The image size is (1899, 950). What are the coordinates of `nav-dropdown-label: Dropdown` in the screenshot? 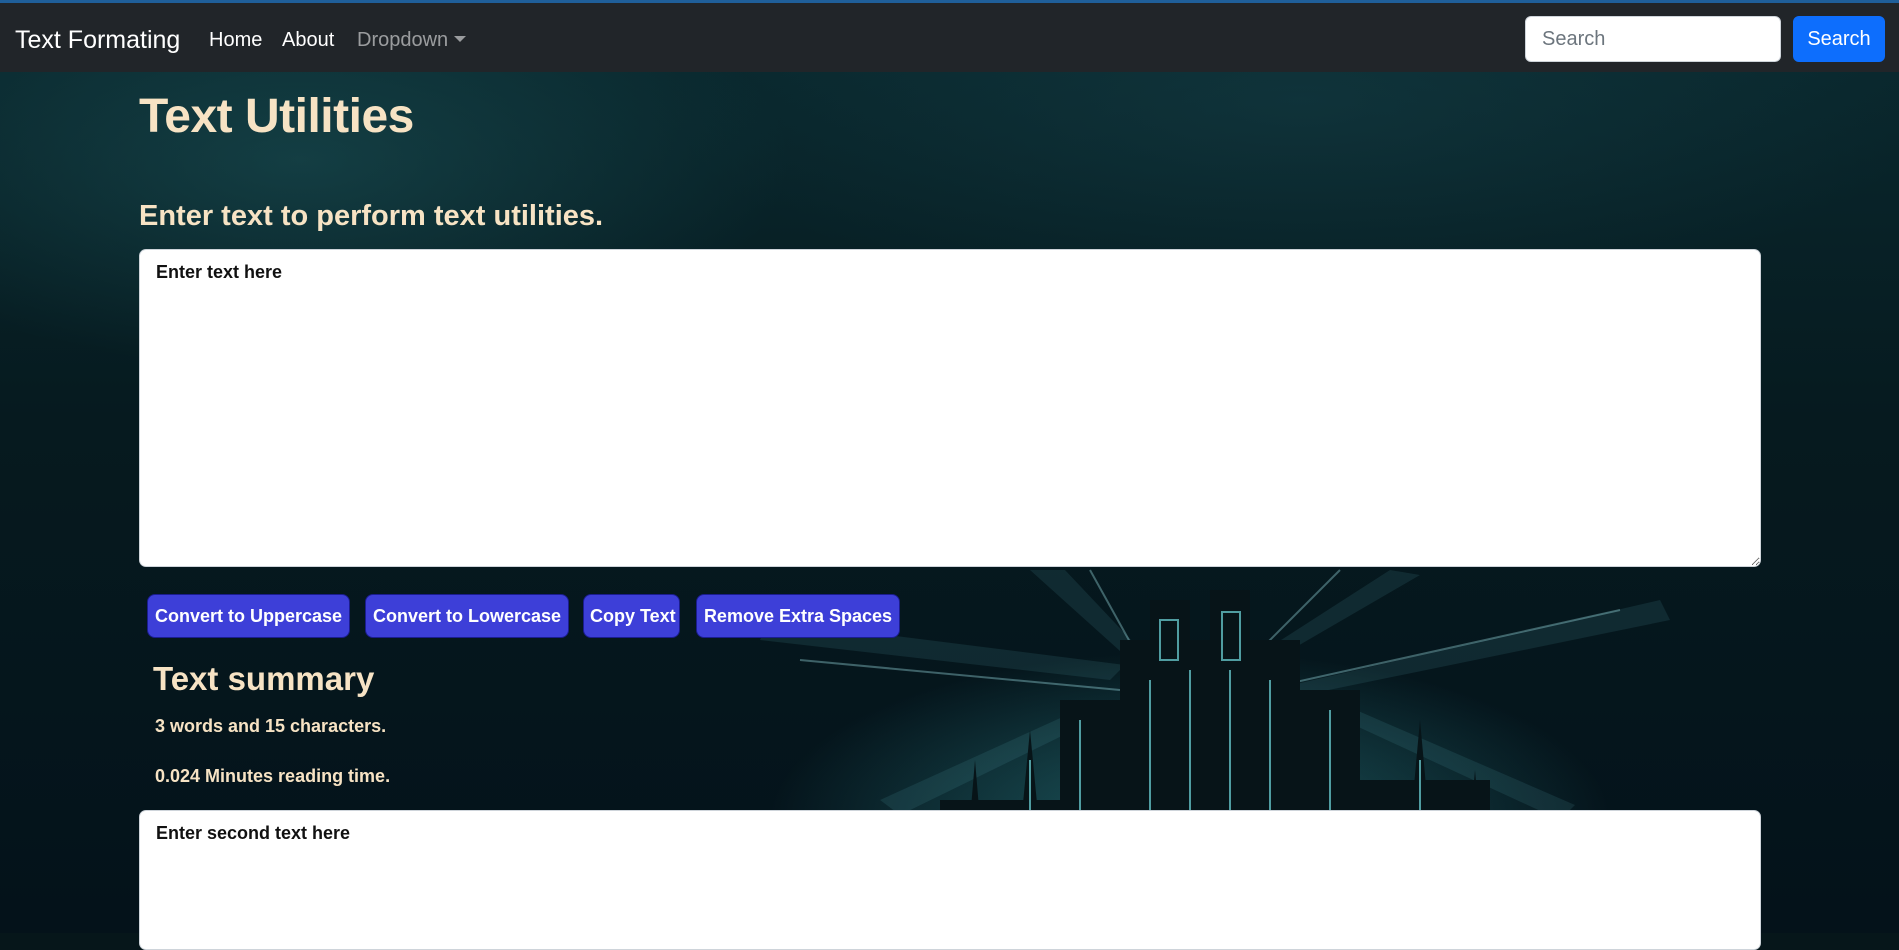 It's located at (403, 40).